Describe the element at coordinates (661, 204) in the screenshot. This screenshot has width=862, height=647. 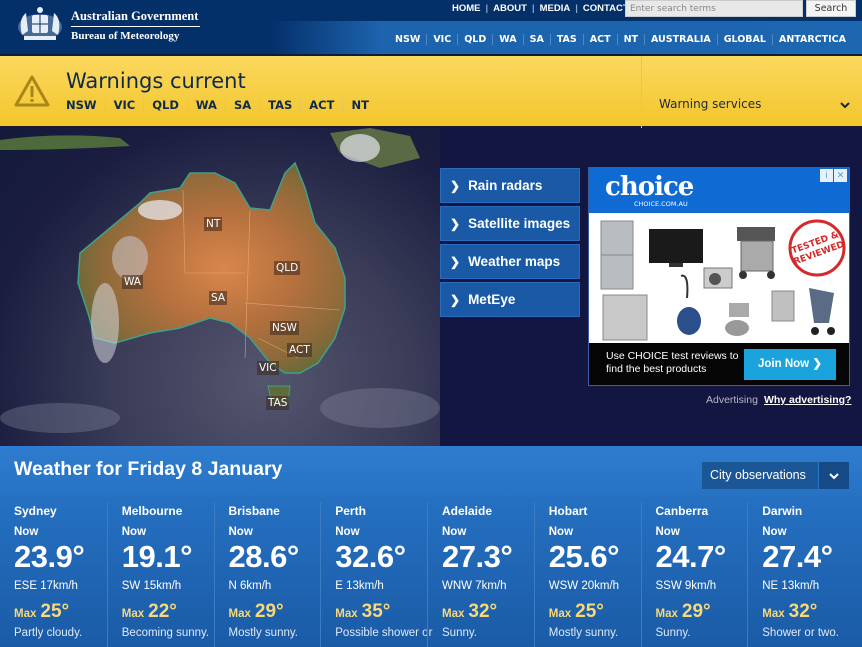
I see `ad-brand-url: CHOICE.COM.AU` at that location.